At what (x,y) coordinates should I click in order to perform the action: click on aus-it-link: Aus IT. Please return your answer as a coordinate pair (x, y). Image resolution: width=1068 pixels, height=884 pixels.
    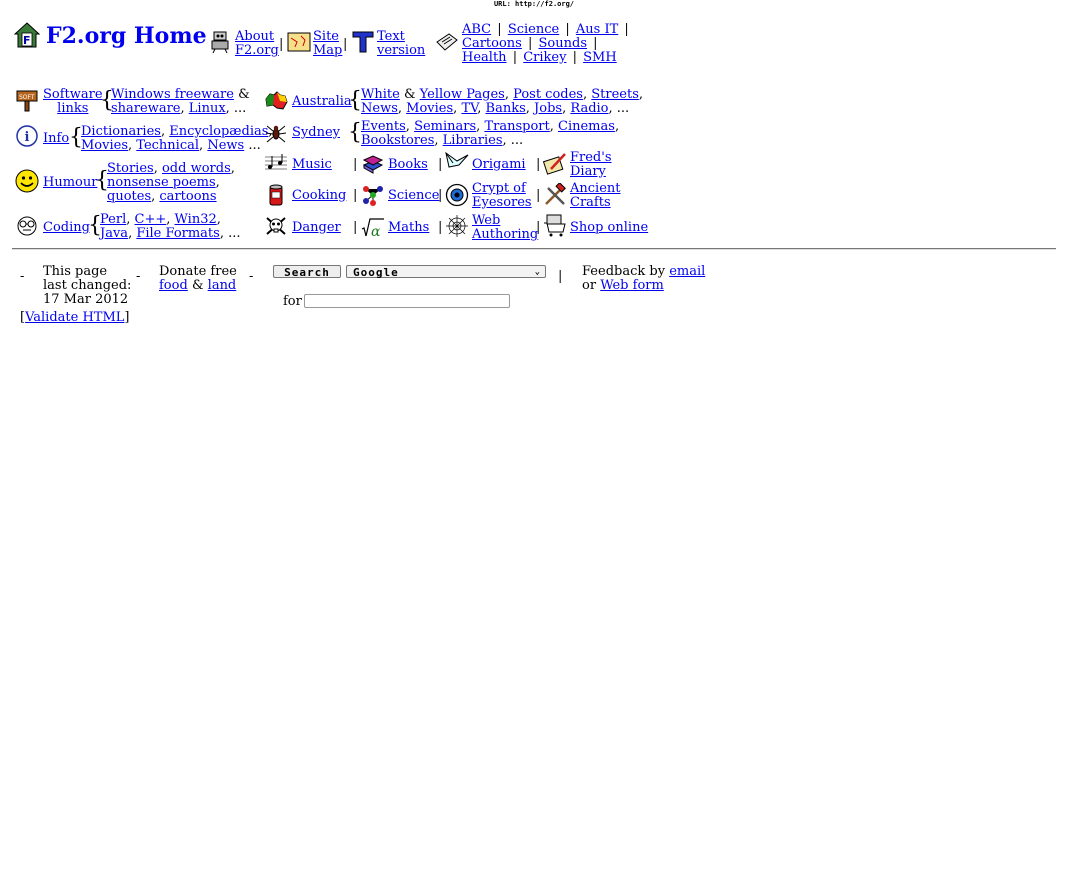
    Looking at the image, I should click on (597, 29).